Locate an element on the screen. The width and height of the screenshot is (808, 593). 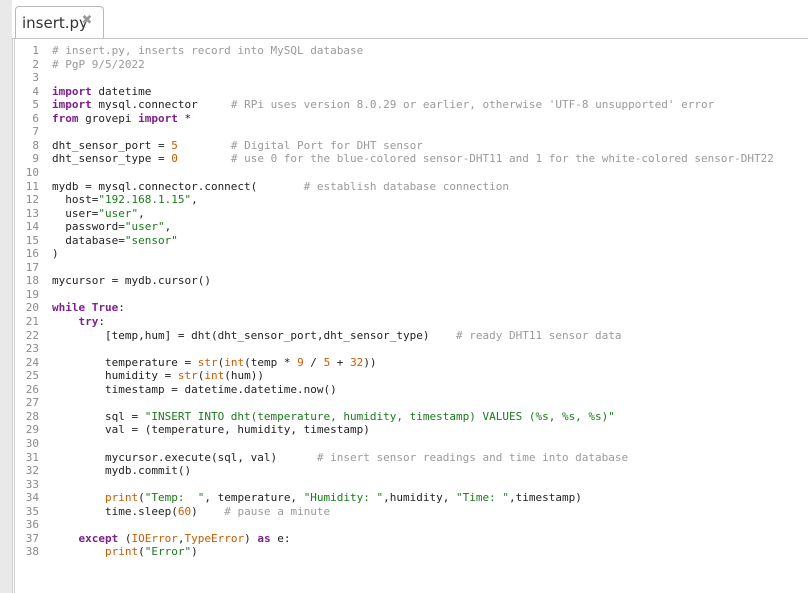
code-line: 17 is located at coordinates (411, 268).